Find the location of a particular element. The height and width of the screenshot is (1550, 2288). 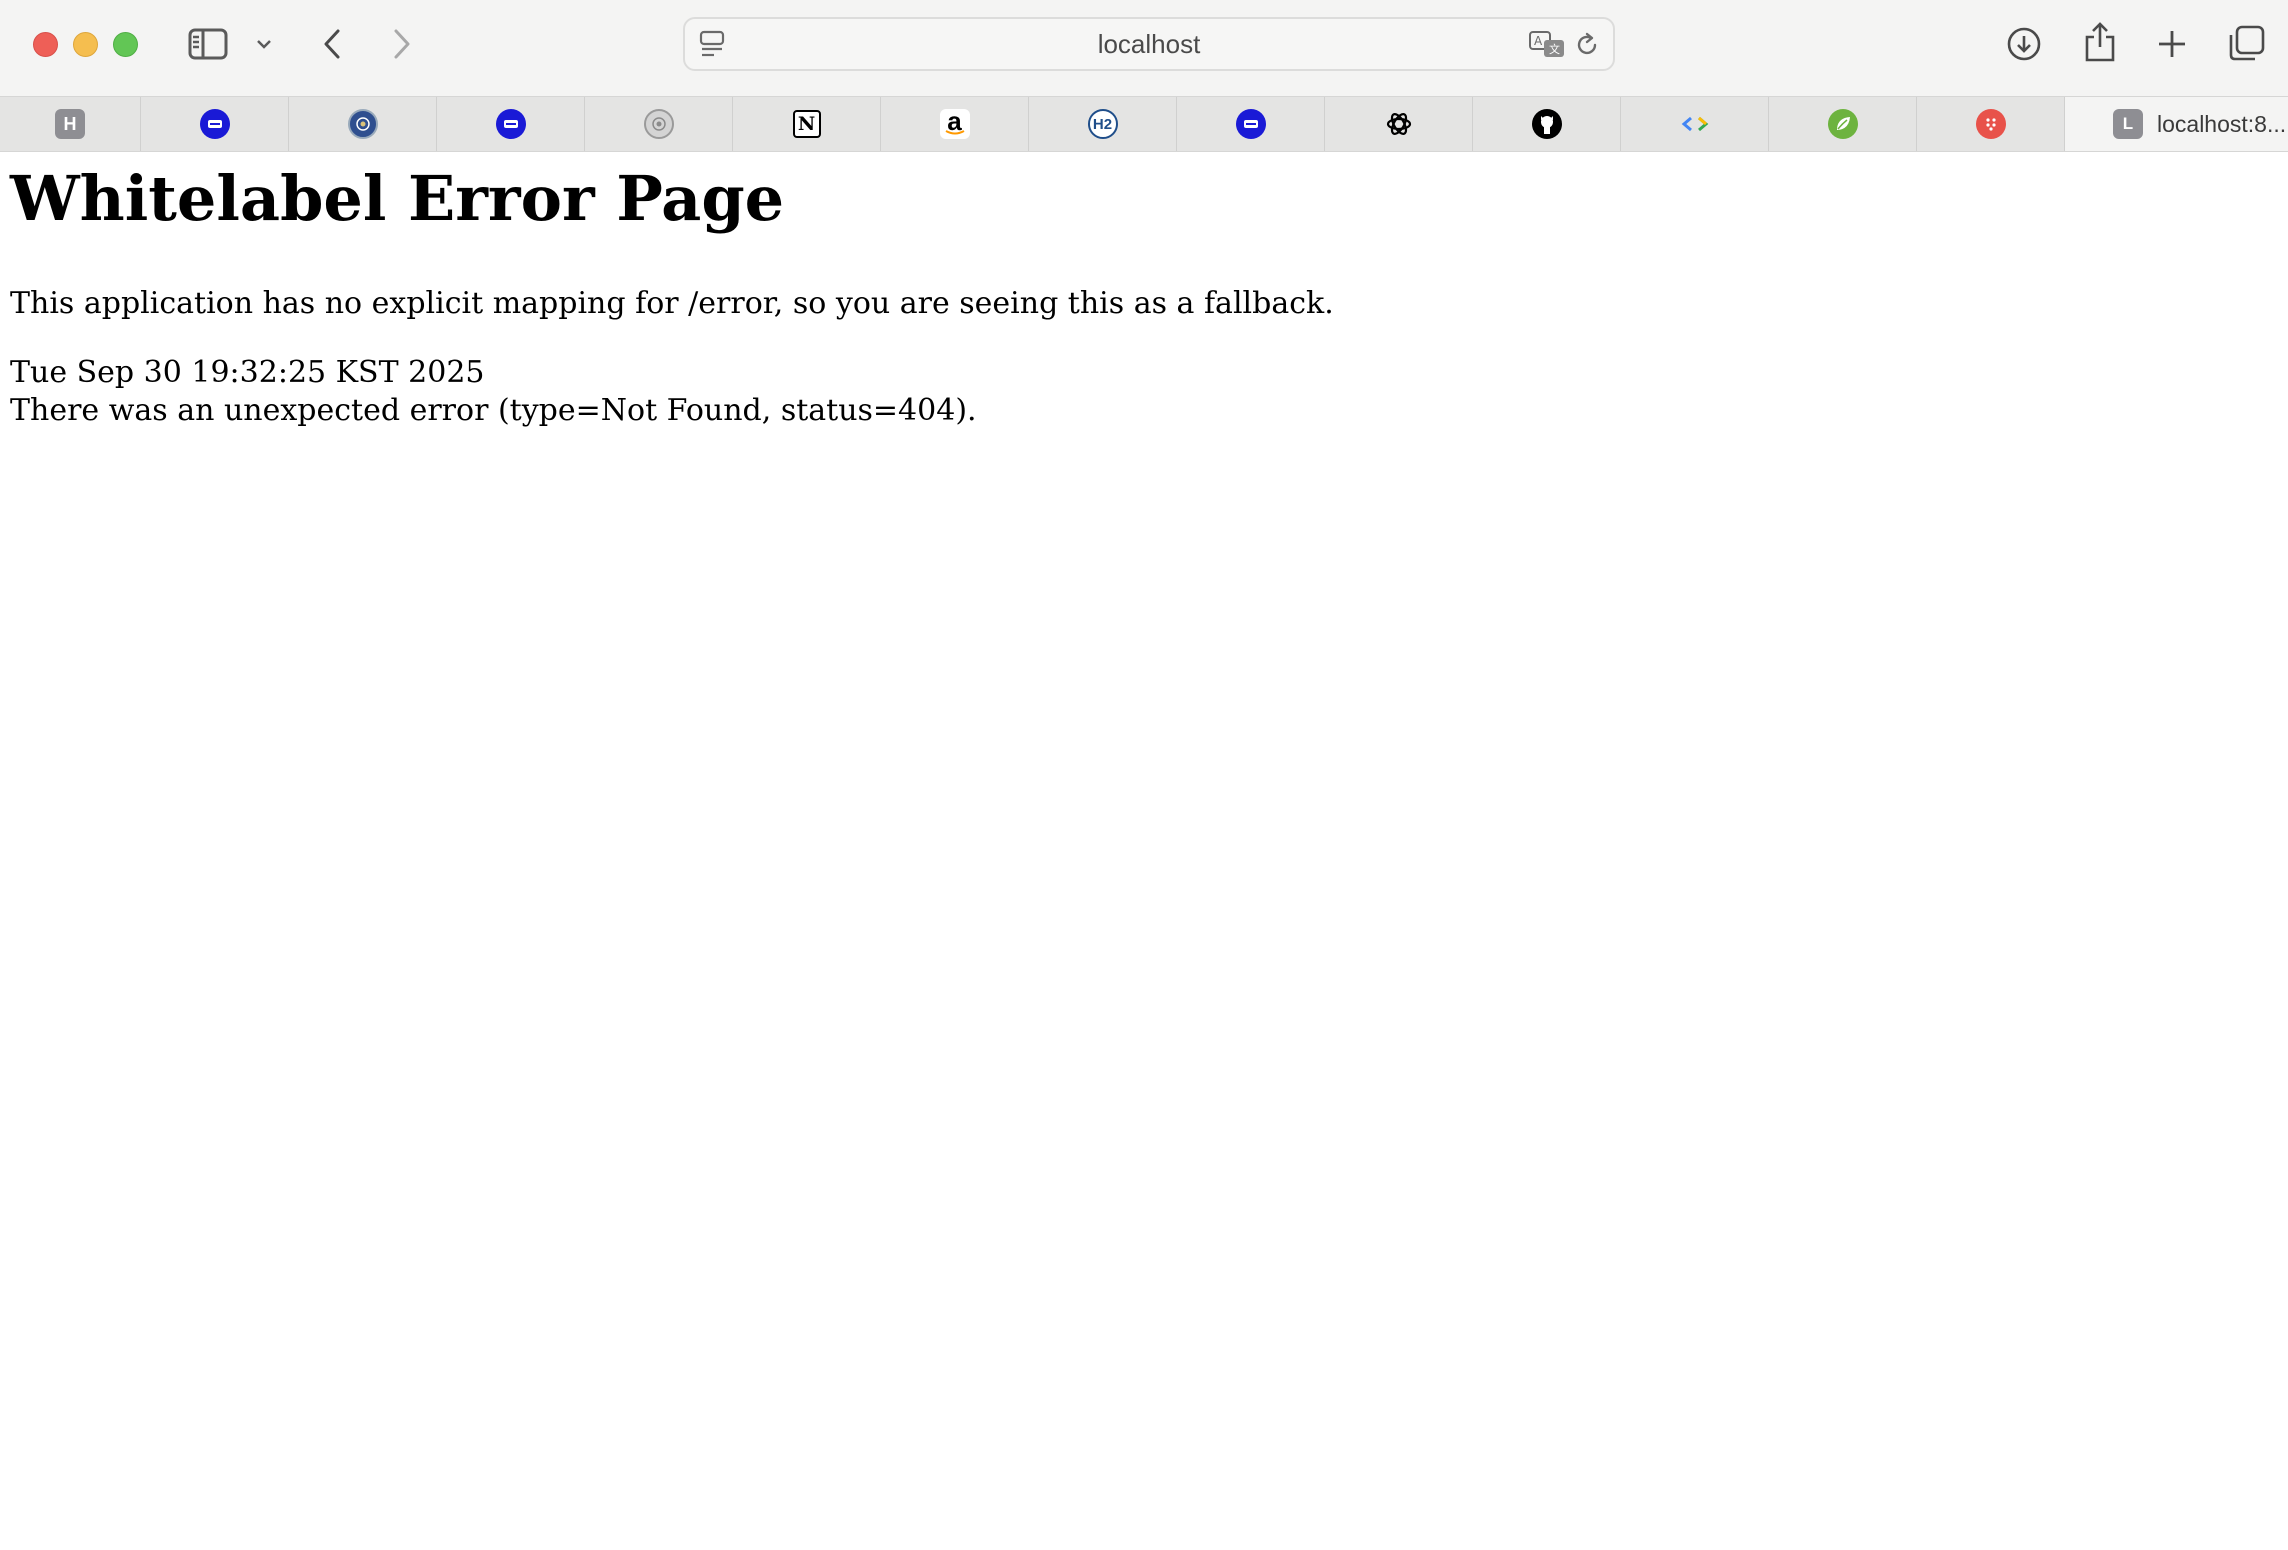

pinned-tab: H is located at coordinates (70, 124).